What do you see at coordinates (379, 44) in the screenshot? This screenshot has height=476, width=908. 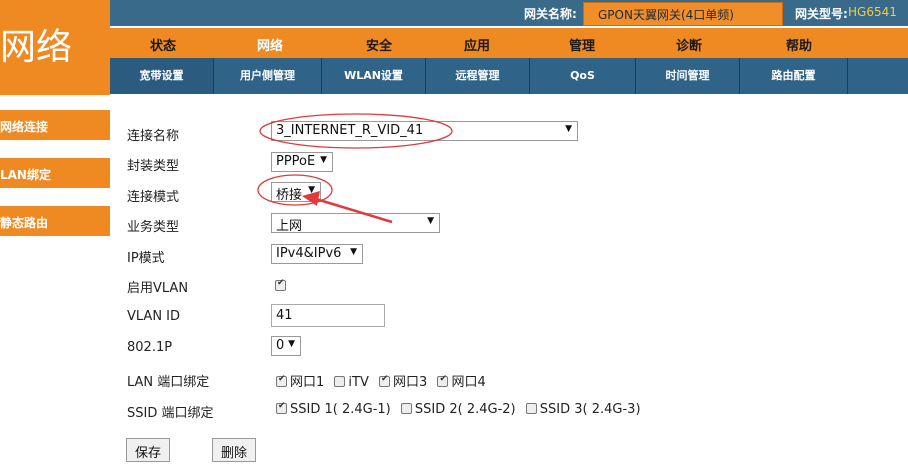 I see `main-nav-security: 安全` at bounding box center [379, 44].